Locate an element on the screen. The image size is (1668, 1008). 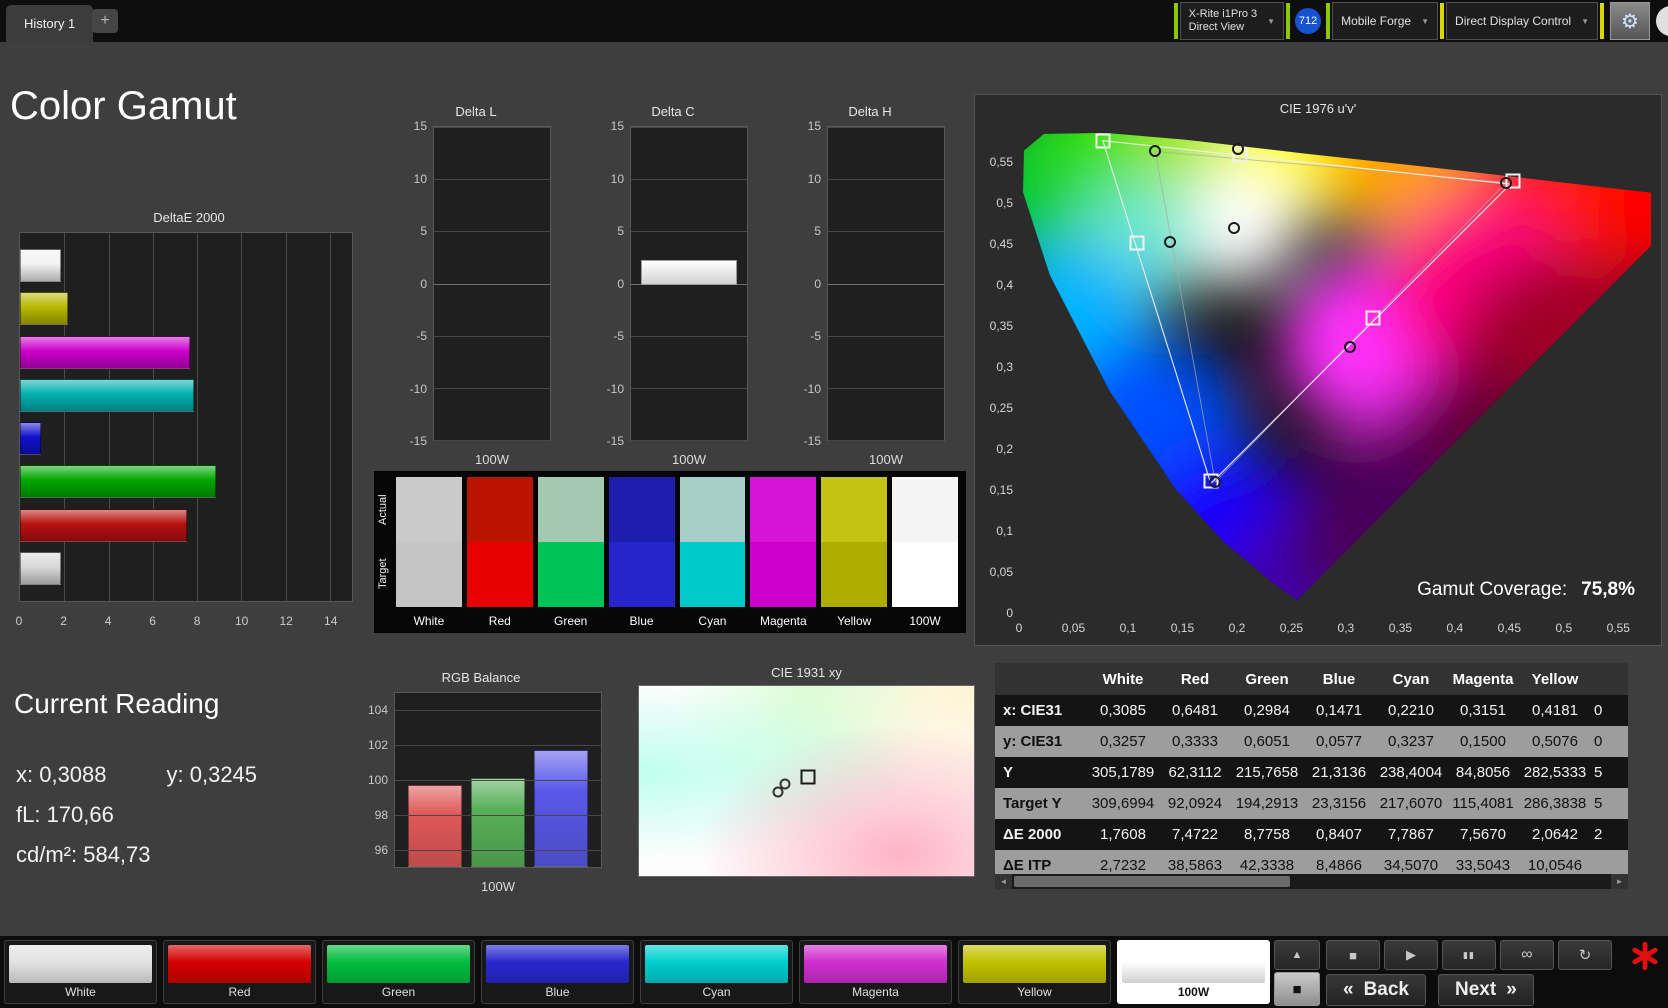
meter-name: X-Rite i1Pro 3 is located at coordinates (1223, 14).